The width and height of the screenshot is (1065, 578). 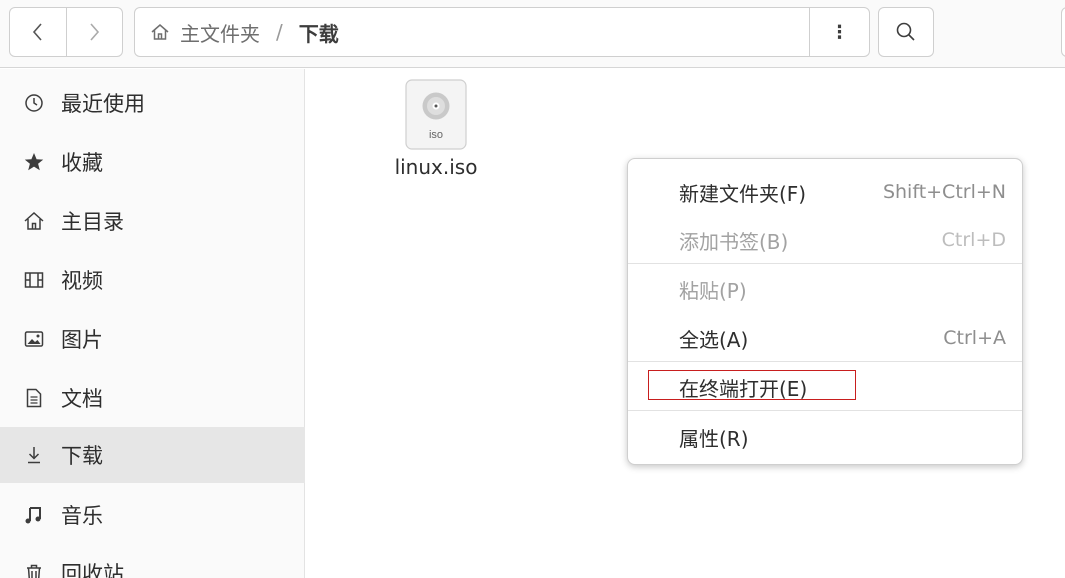 What do you see at coordinates (34, 569) in the screenshot?
I see `trash-icon` at bounding box center [34, 569].